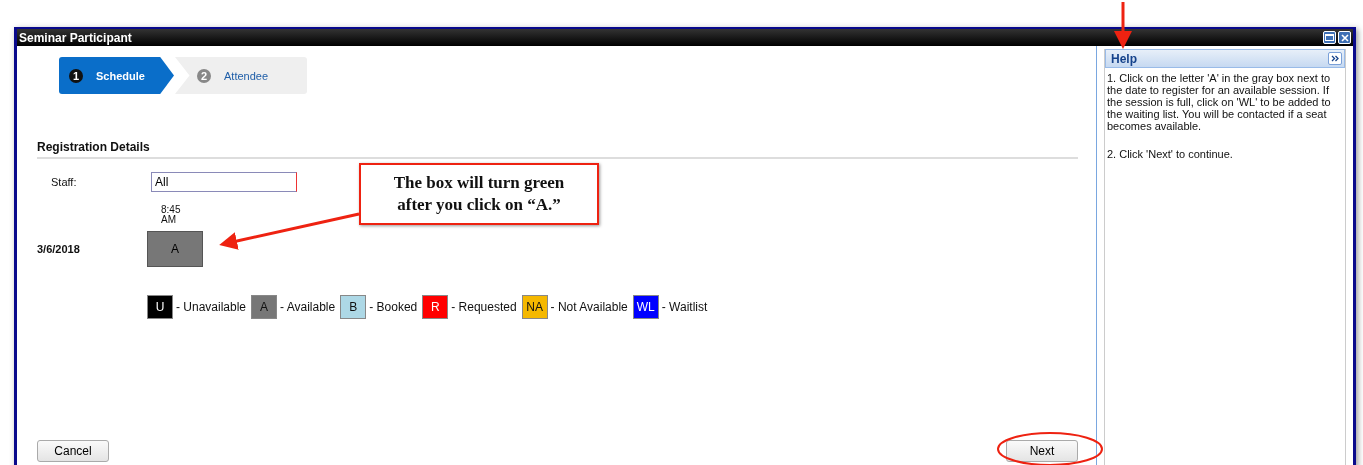 The width and height of the screenshot is (1363, 465). Describe the element at coordinates (479, 194) in the screenshot. I see `callout-text: The box will turn green after you click on “A.”` at that location.